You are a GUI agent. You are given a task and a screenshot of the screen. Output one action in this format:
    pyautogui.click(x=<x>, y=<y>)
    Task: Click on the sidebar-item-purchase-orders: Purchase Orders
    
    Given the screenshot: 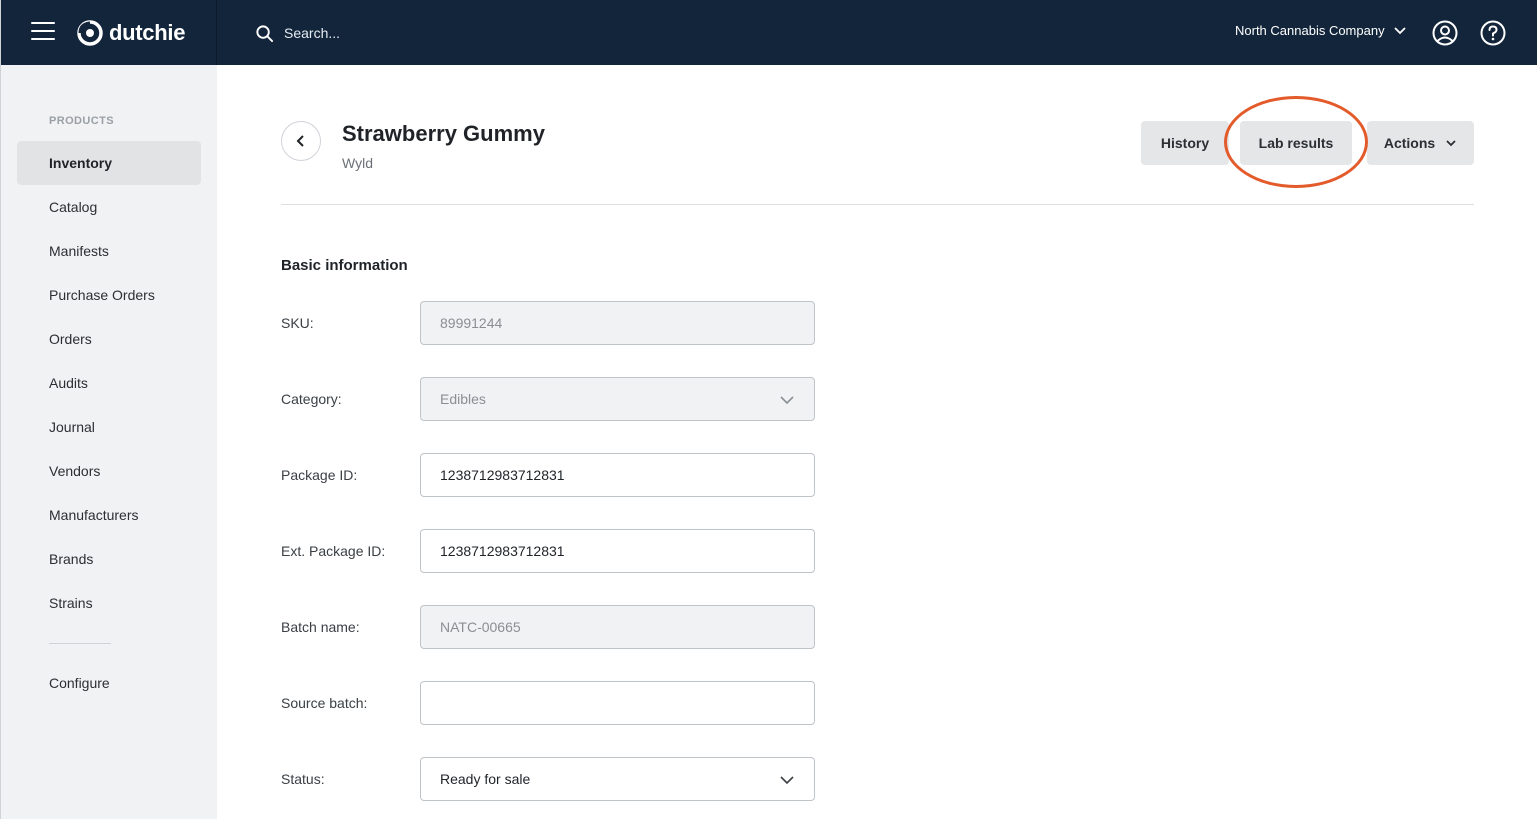 What is the action you would take?
    pyautogui.click(x=109, y=295)
    